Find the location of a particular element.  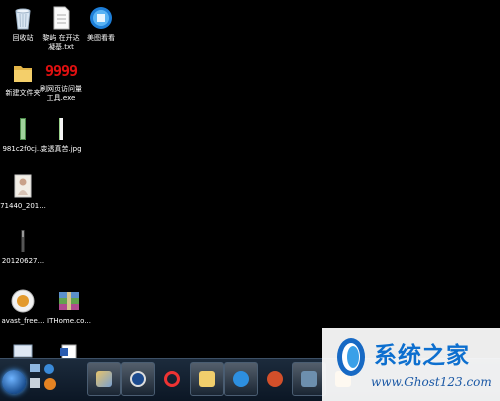

taskbar-app-media-player is located at coordinates (138, 379).